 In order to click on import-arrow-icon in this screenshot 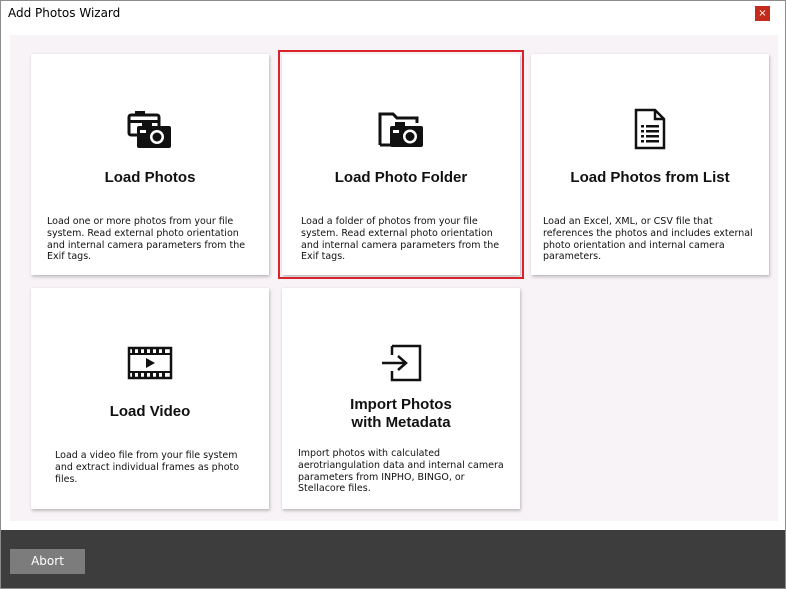, I will do `click(401, 363)`.